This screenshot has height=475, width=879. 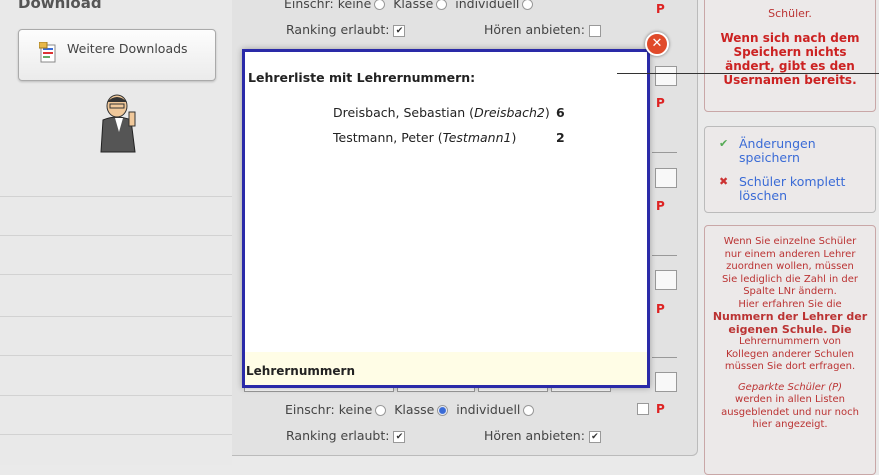 I want to click on teacher-number: 6, so click(x=560, y=112).